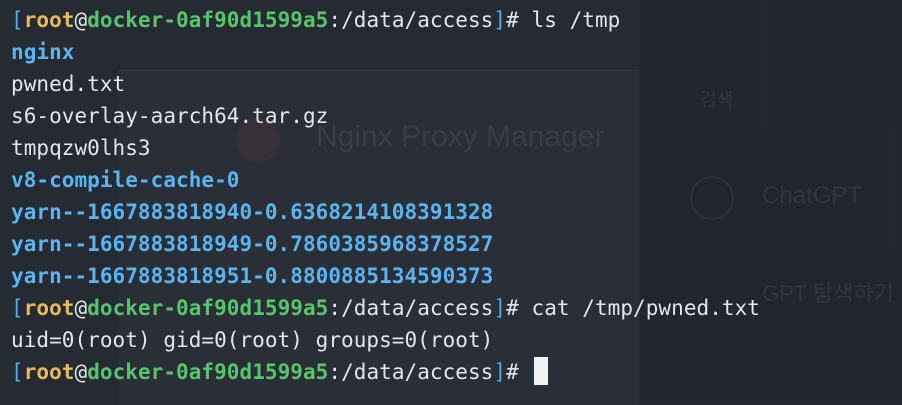 Image resolution: width=902 pixels, height=405 pixels. Describe the element at coordinates (125, 180) in the screenshot. I see `ls-entry-dir: v8-compile-cache-0` at that location.